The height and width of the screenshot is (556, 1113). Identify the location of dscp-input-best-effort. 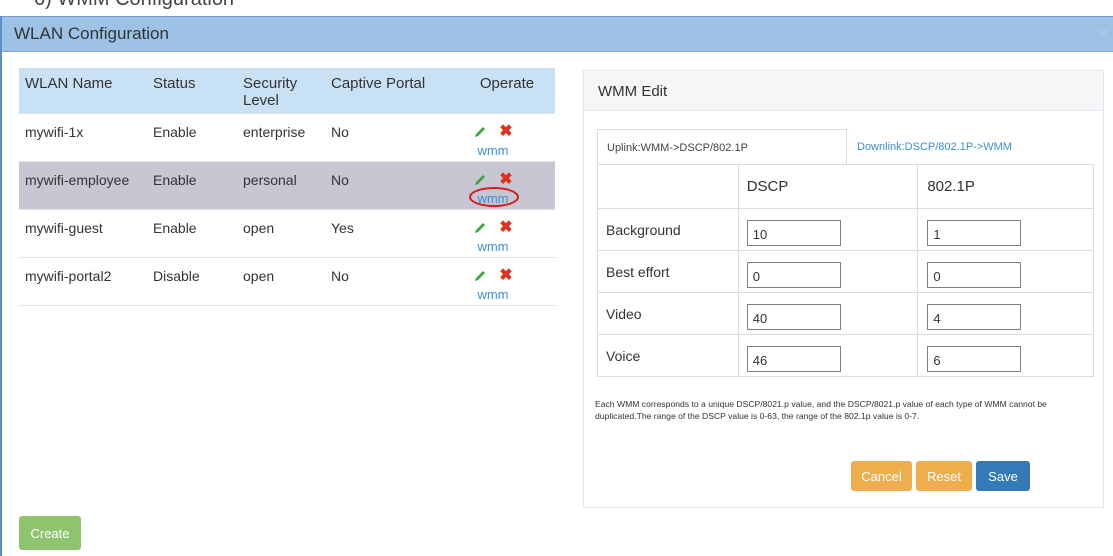
(793, 274).